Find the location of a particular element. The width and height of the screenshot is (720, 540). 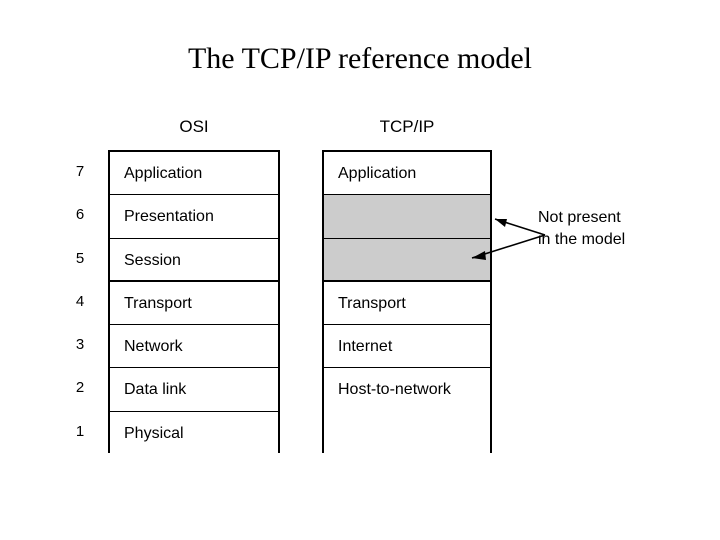

osi-layer-label: Application is located at coordinates (163, 173).